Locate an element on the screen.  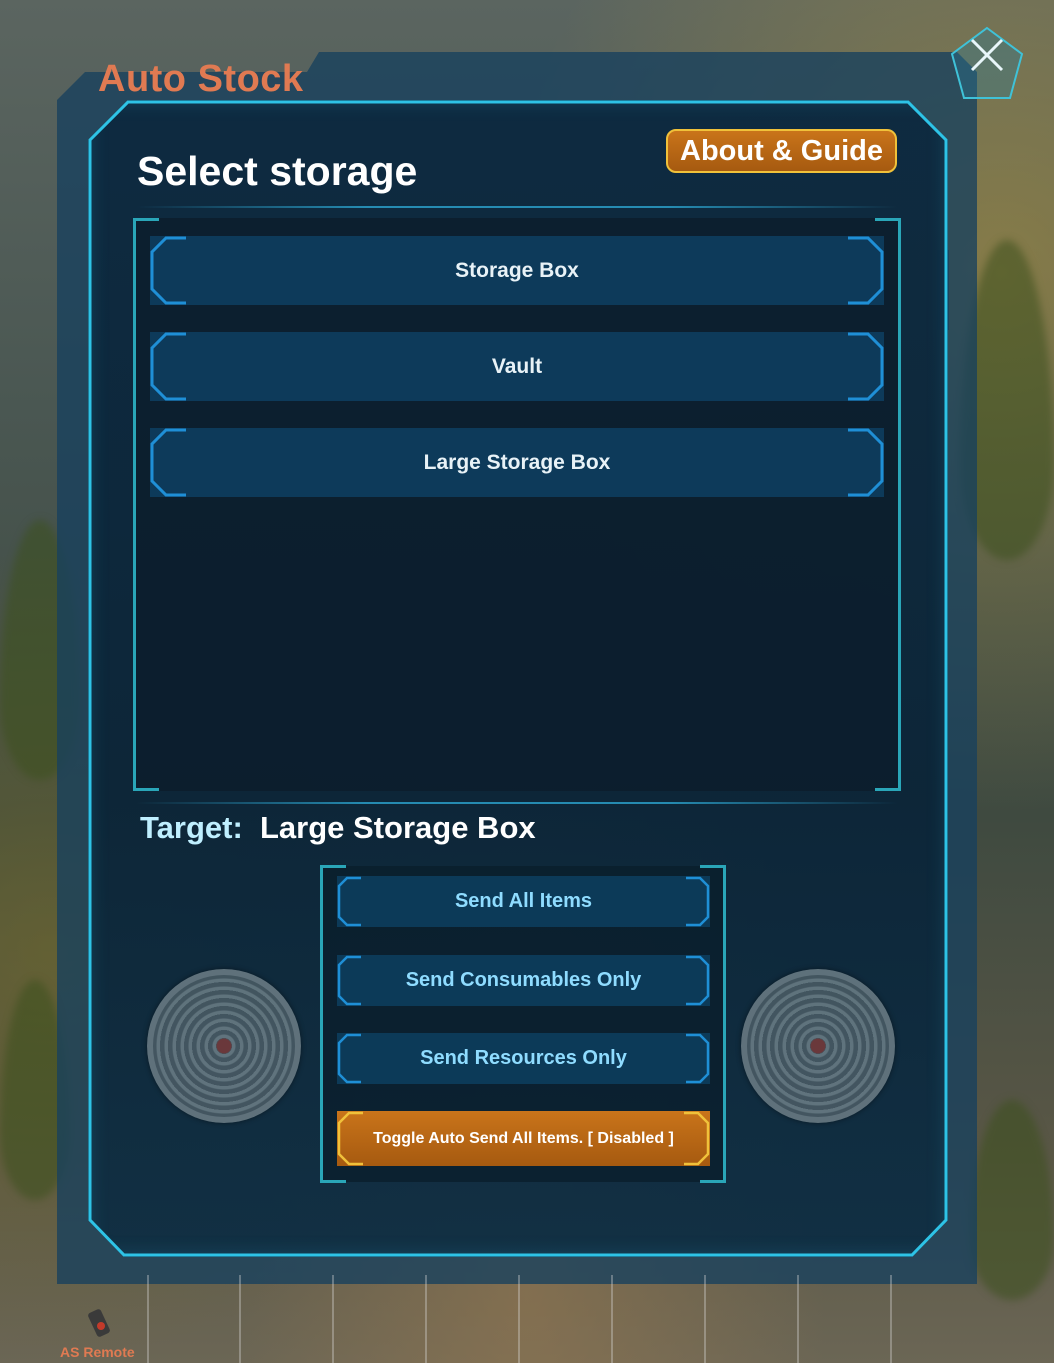
button-label: Send All Items is located at coordinates (523, 901).